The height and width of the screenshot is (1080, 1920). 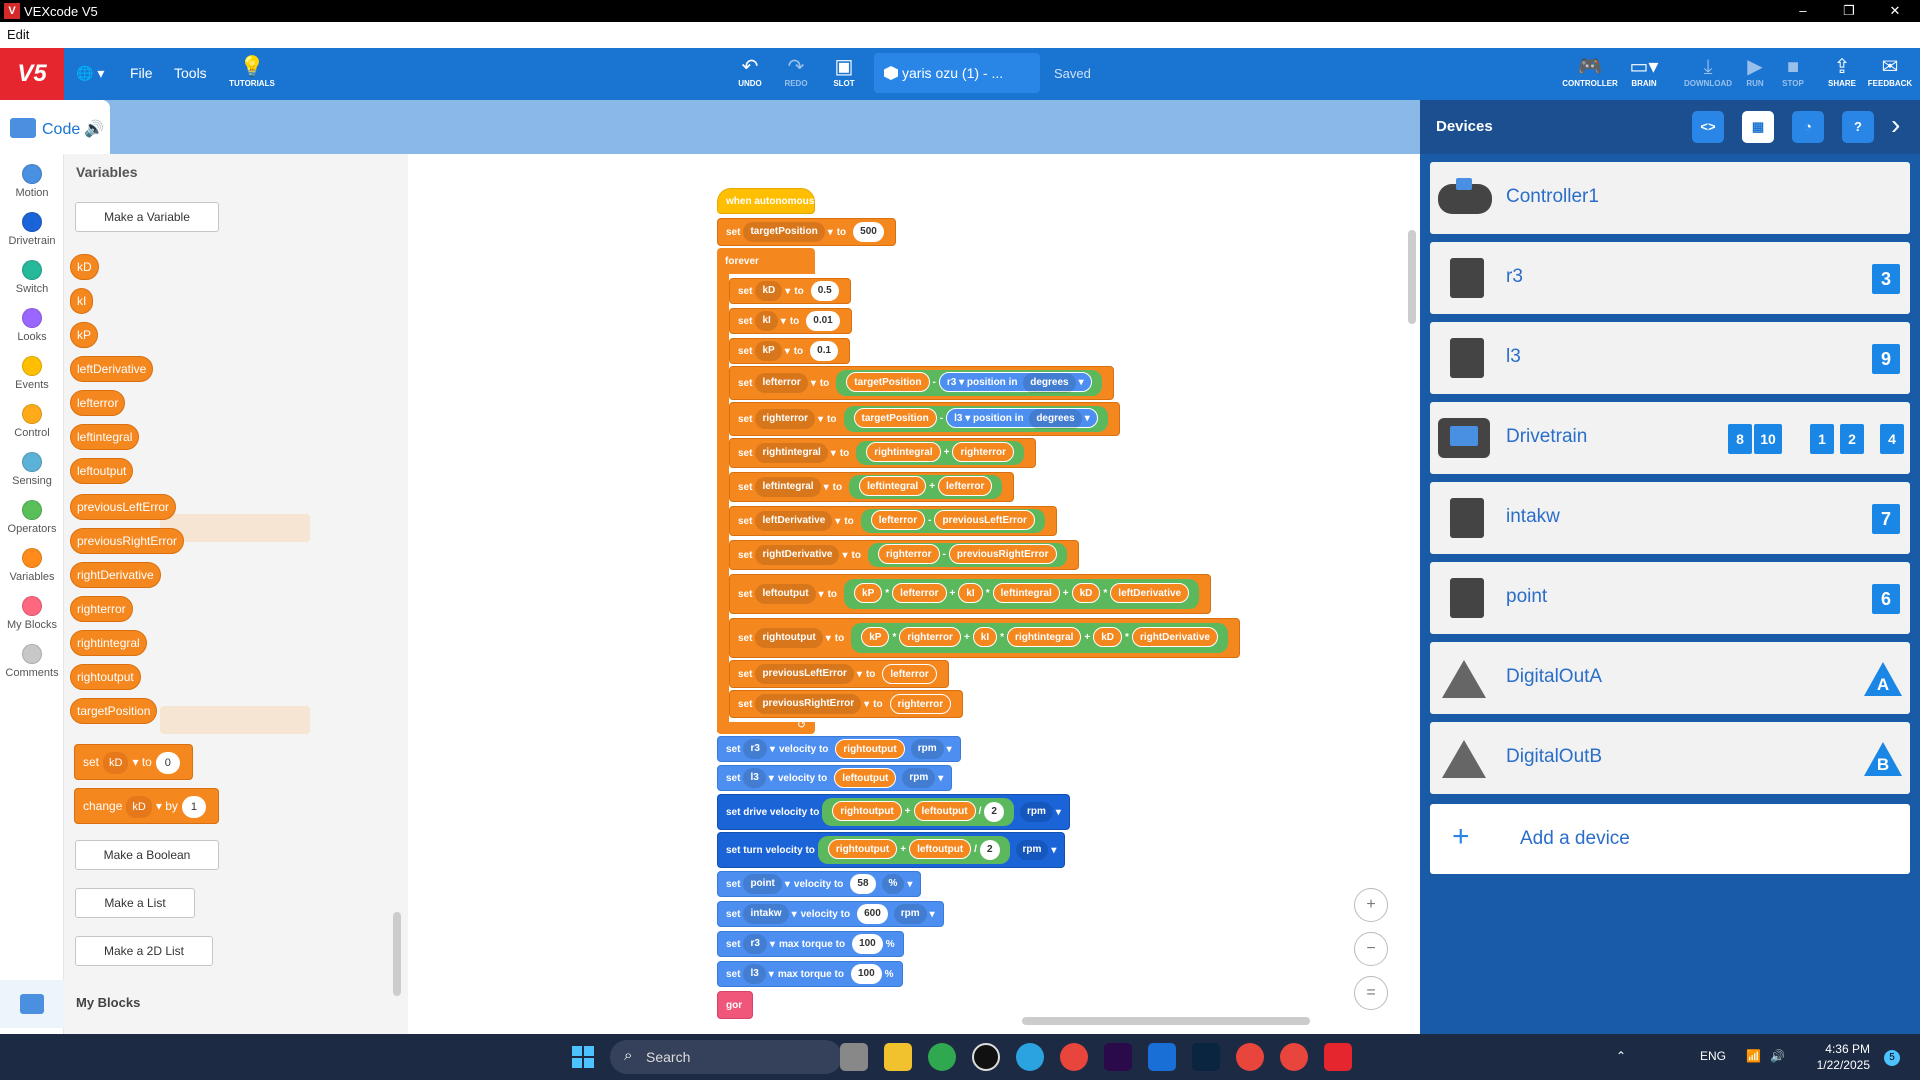 What do you see at coordinates (98, 403) in the screenshot?
I see `variable-lefterror: lefterror` at bounding box center [98, 403].